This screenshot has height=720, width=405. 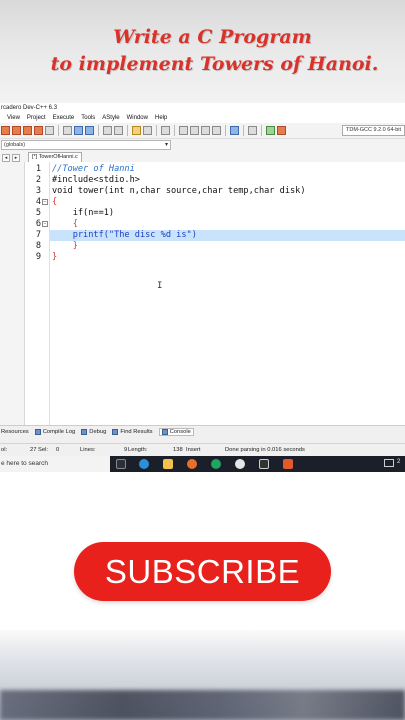 What do you see at coordinates (192, 464) in the screenshot?
I see `firefox-icon` at bounding box center [192, 464].